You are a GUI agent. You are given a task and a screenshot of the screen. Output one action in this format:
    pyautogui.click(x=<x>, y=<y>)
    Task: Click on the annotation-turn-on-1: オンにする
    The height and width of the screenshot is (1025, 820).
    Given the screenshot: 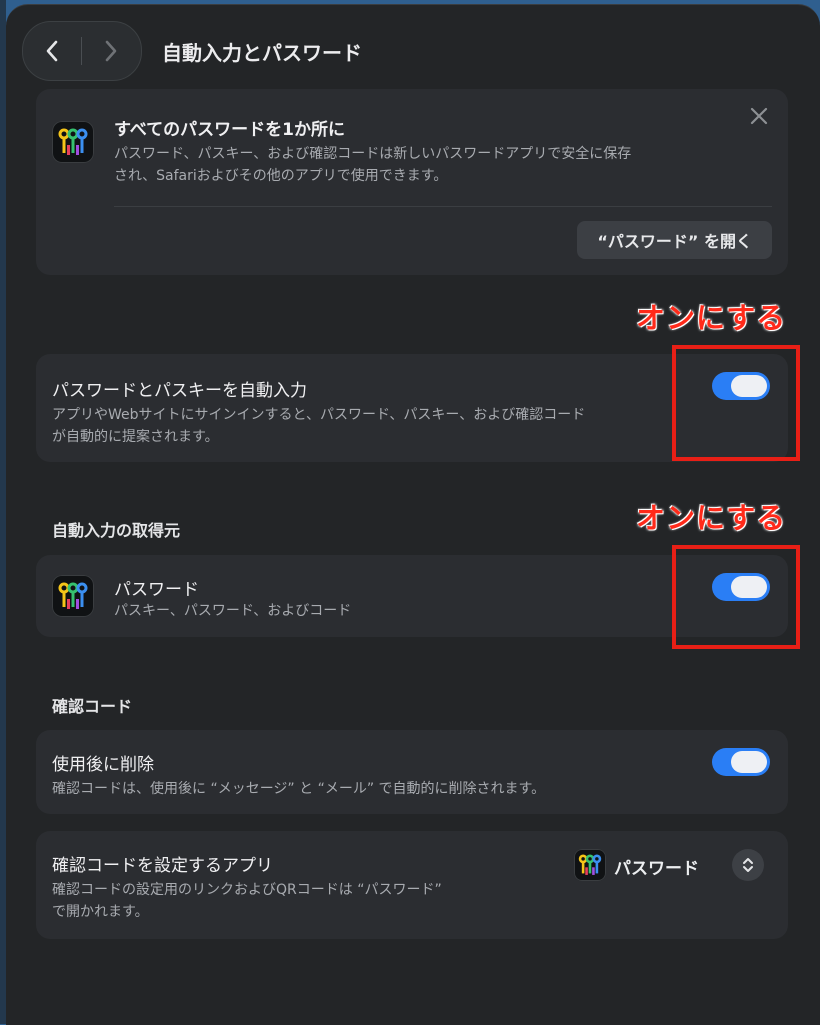 What is the action you would take?
    pyautogui.click(x=711, y=318)
    